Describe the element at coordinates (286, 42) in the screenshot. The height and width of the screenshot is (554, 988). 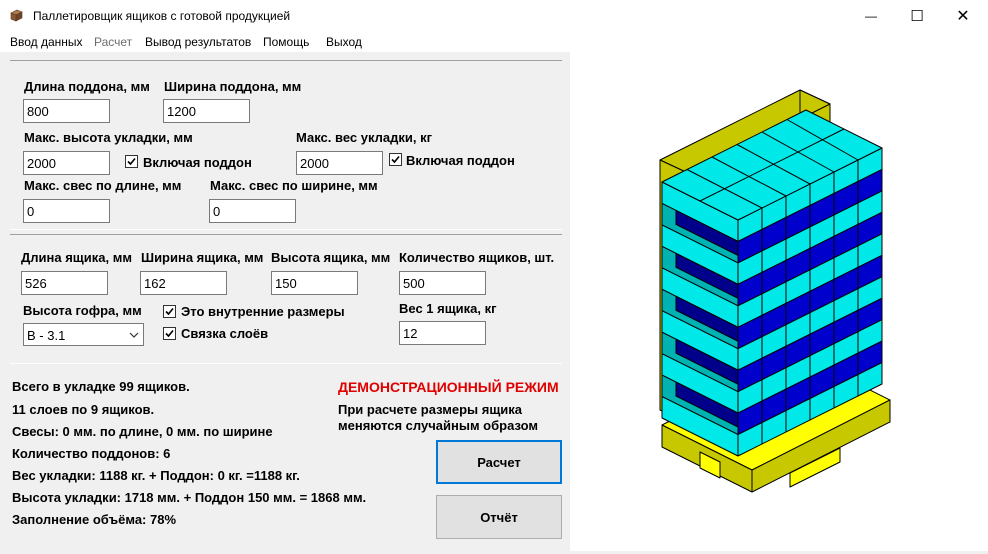
I see `menu-help: Помощь` at that location.